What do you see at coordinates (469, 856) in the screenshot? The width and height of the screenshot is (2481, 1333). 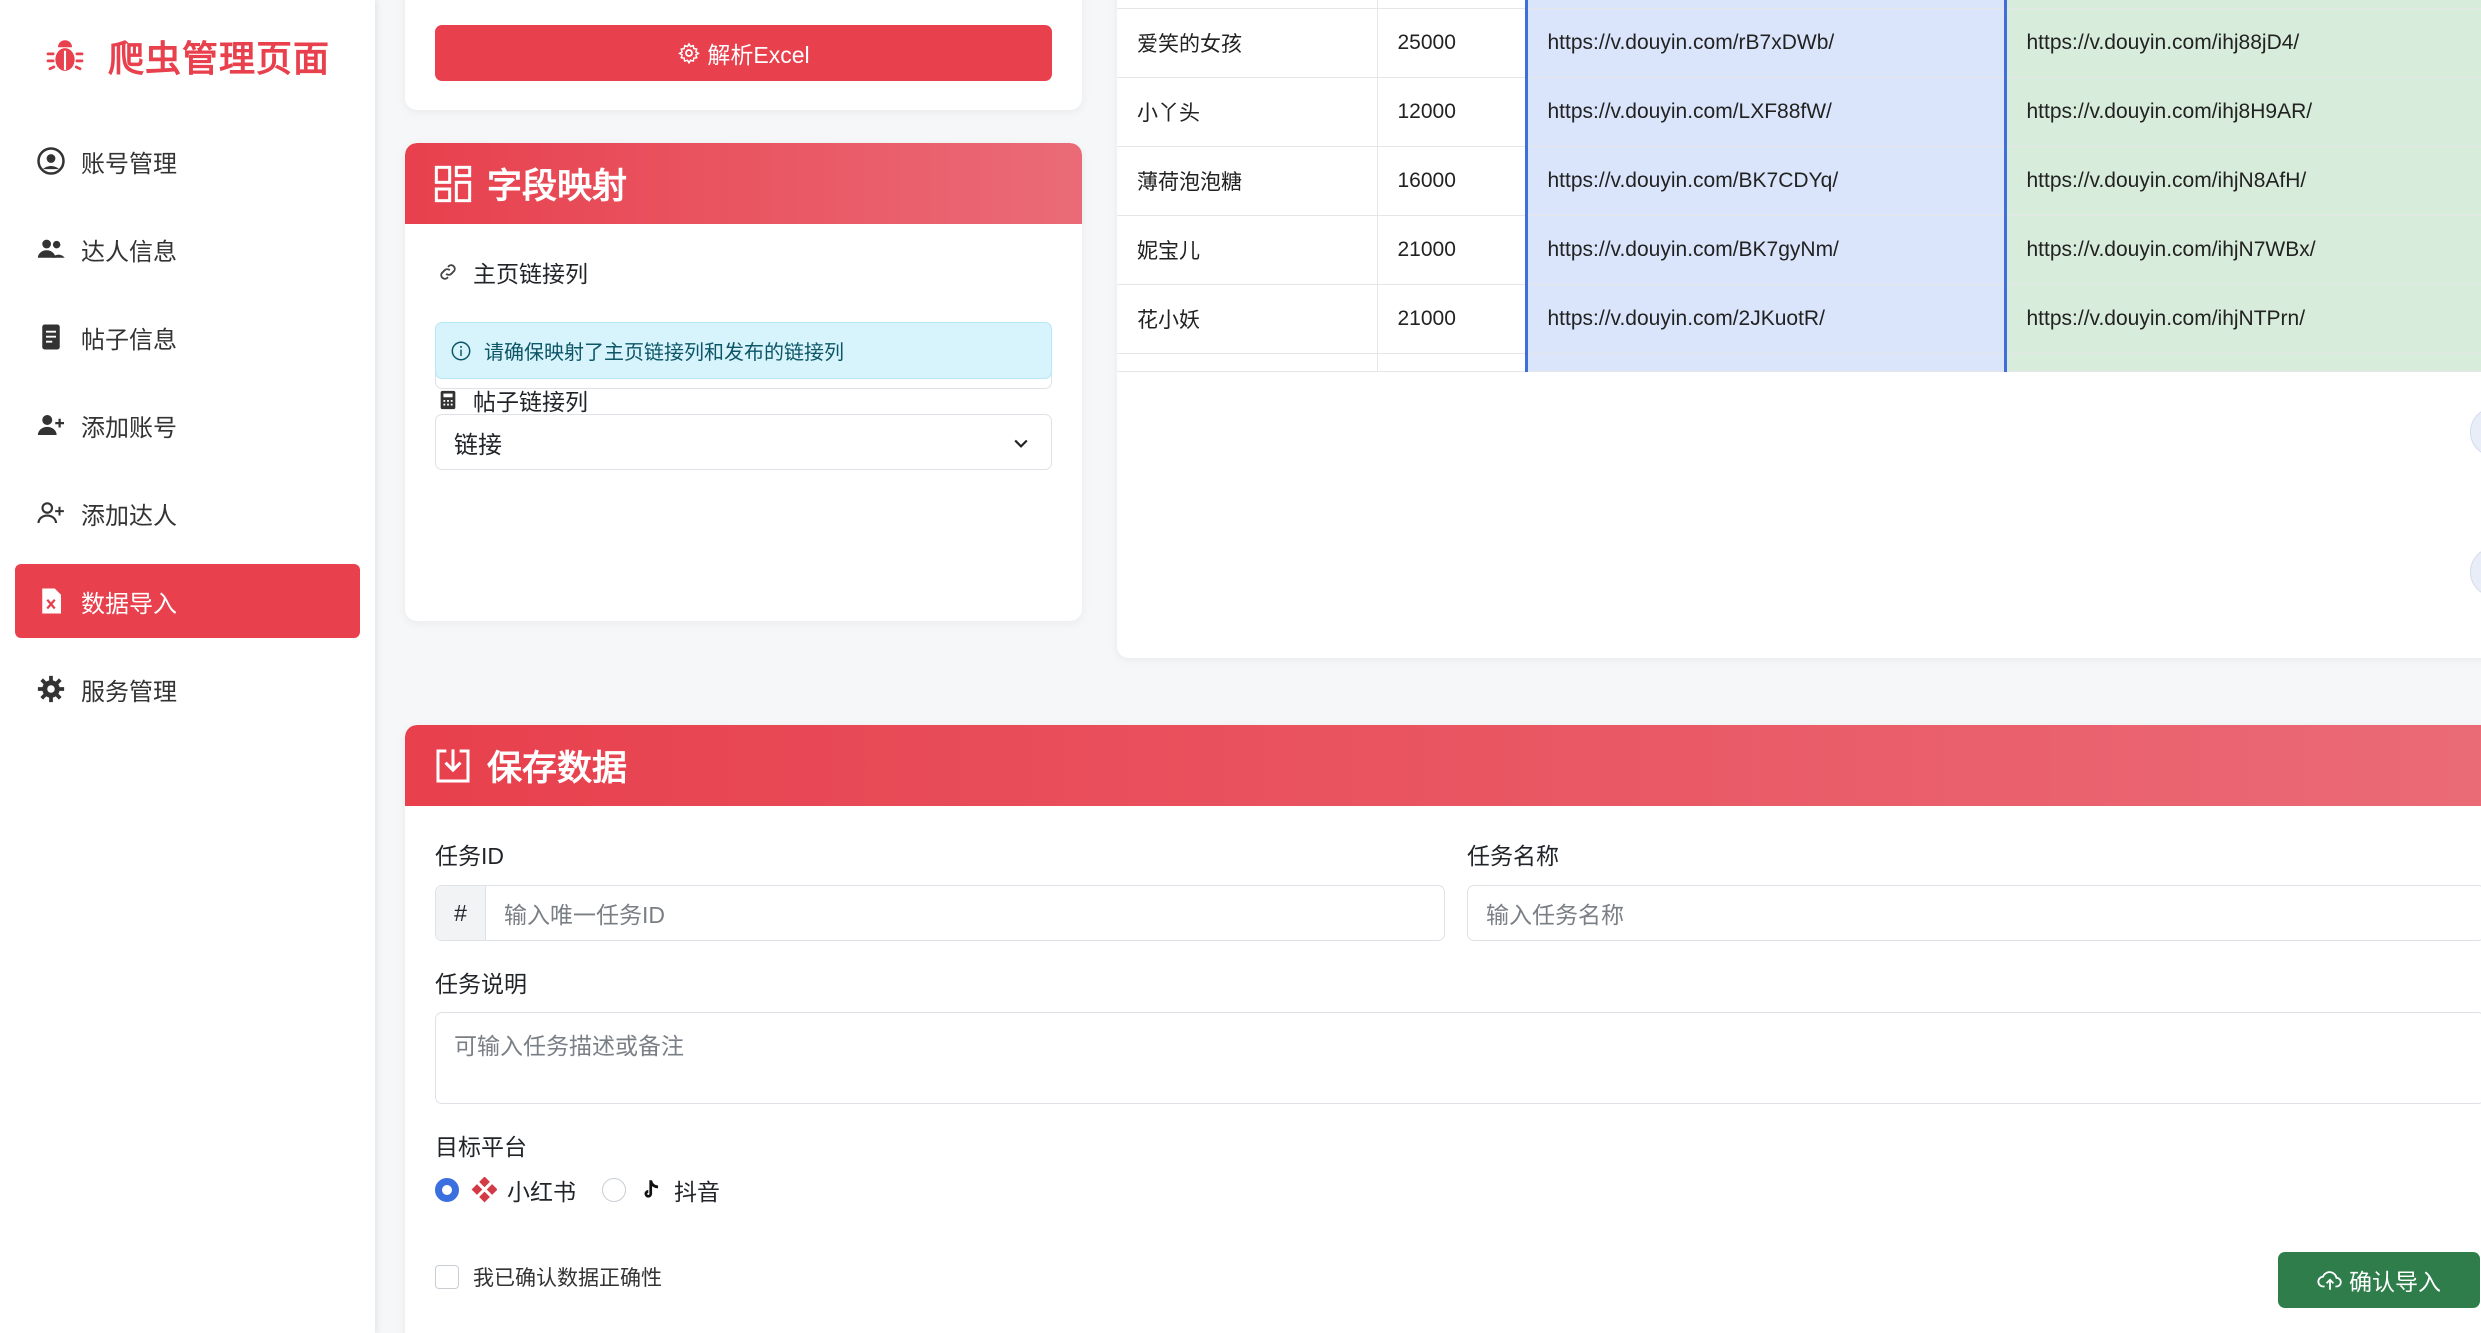 I see `task-id-label: 任务ID` at bounding box center [469, 856].